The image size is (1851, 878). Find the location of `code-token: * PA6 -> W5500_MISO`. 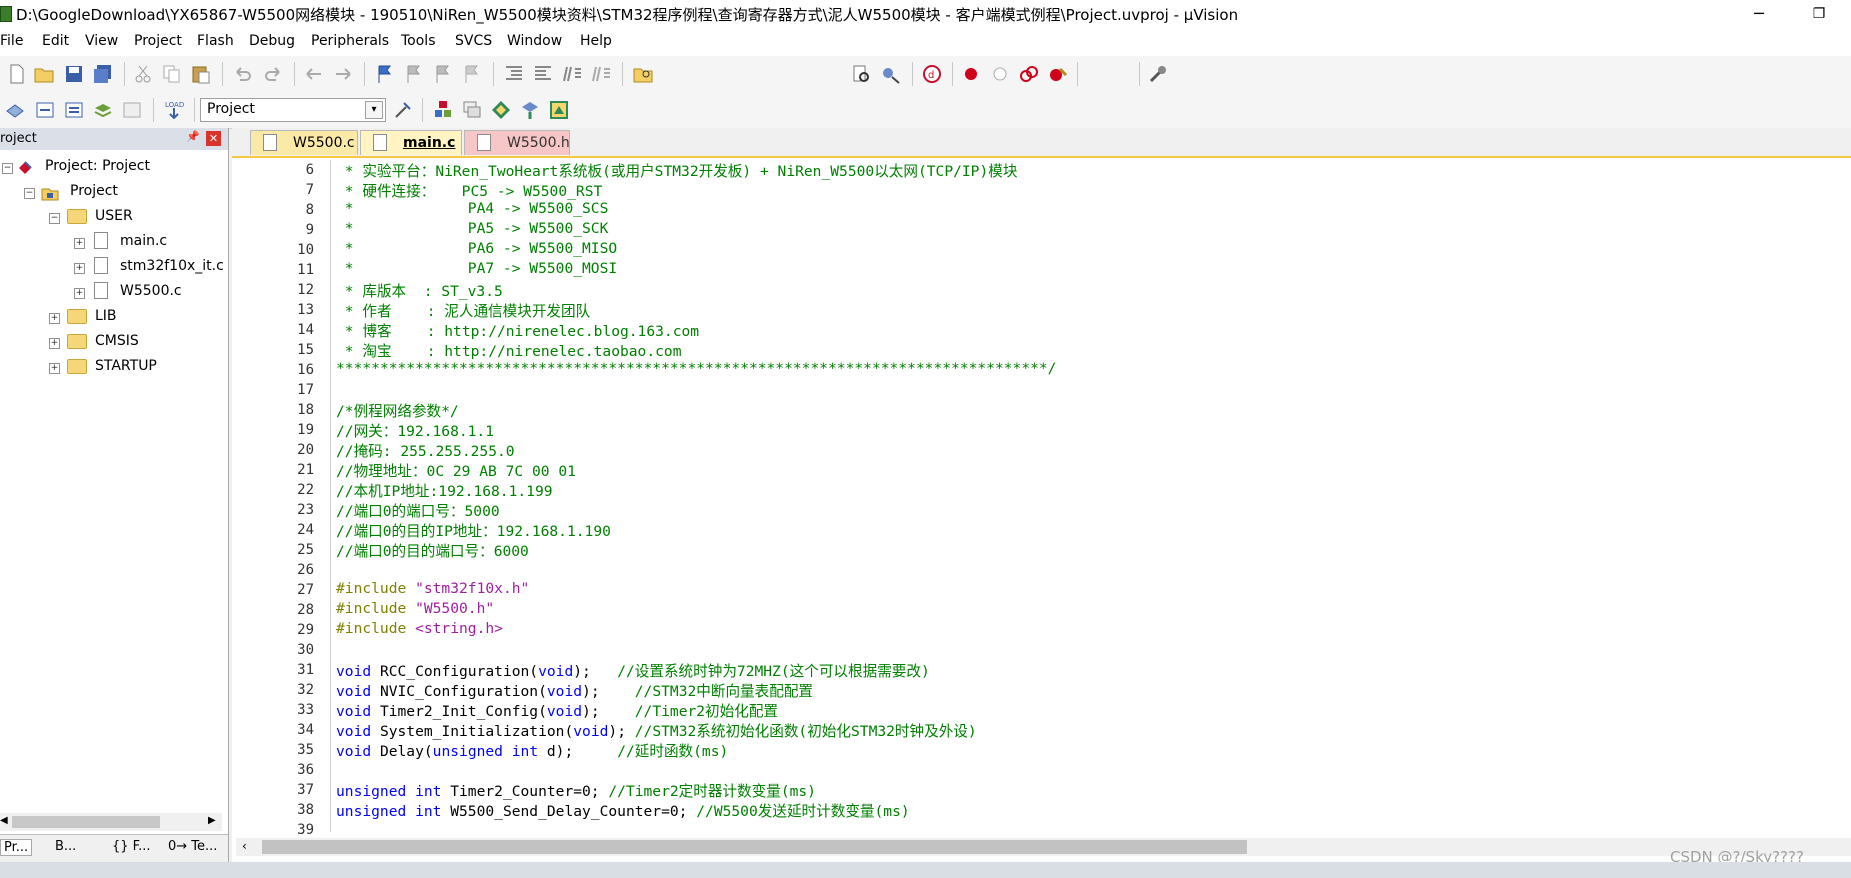

code-token: * PA6 -> W5500_MISO is located at coordinates (477, 248).